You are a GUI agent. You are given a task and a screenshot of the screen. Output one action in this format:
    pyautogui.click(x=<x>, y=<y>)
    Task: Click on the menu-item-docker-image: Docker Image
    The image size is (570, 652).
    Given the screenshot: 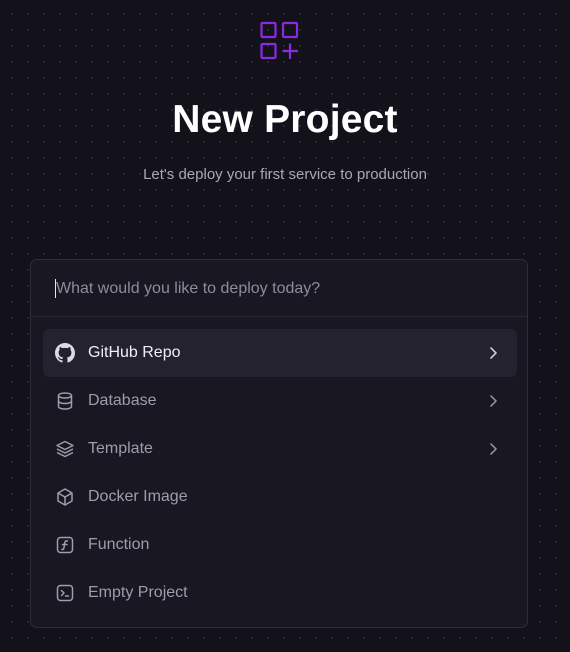 What is the action you would take?
    pyautogui.click(x=280, y=497)
    